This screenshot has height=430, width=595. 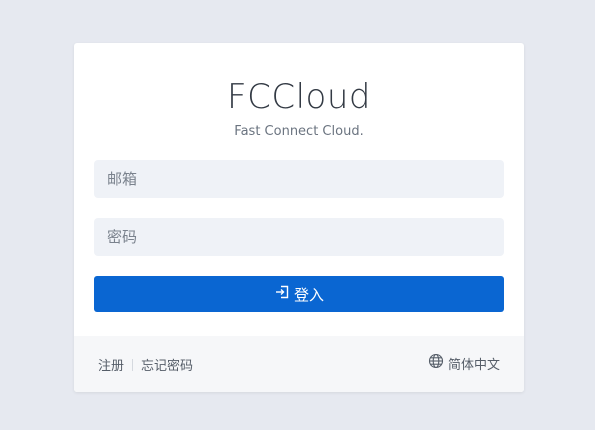 What do you see at coordinates (299, 364) in the screenshot?
I see `card-footer: 注册 忘记密码 简体中文` at bounding box center [299, 364].